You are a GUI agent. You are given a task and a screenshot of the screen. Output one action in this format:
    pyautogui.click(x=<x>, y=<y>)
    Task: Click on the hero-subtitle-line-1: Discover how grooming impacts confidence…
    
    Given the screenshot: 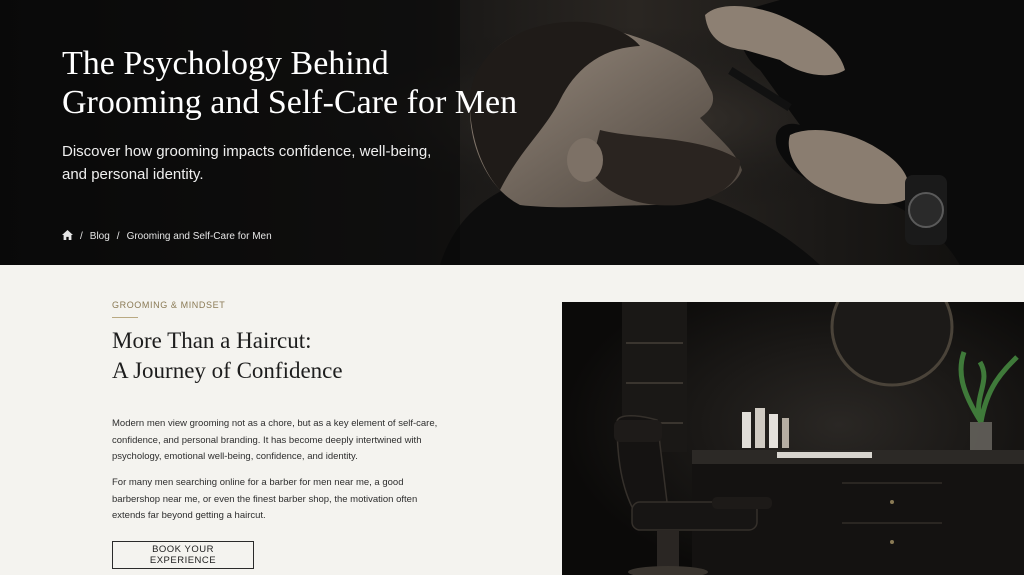 What is the action you would take?
    pyautogui.click(x=247, y=151)
    